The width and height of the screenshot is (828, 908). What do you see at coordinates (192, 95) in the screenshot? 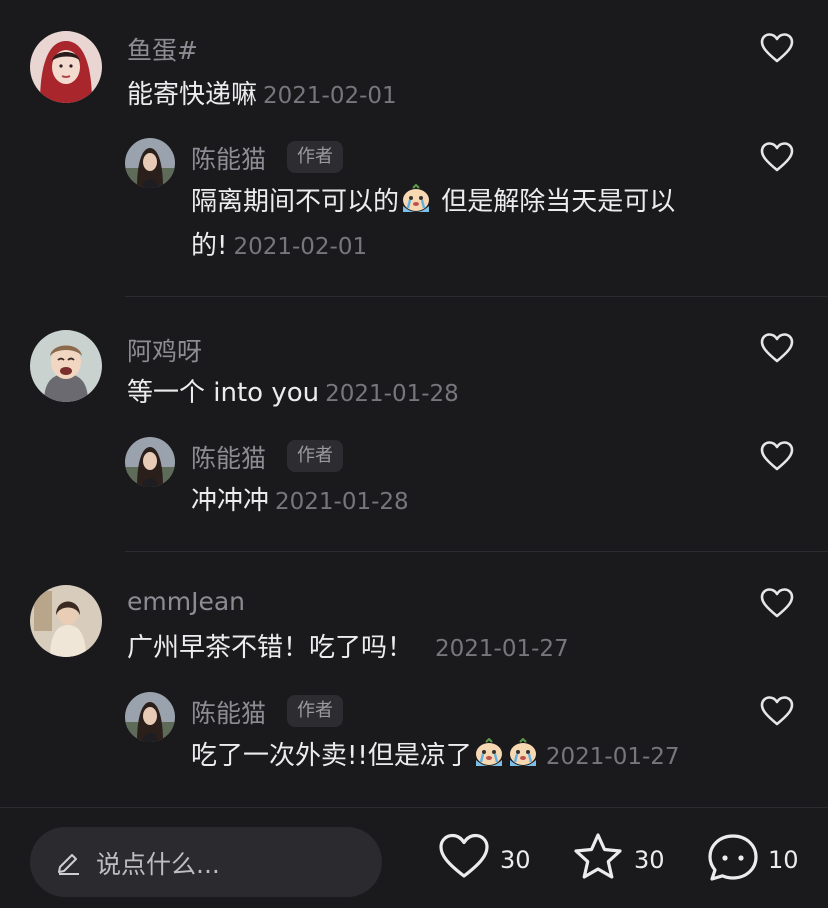
I see `comment-text: 能寄快递嘛` at bounding box center [192, 95].